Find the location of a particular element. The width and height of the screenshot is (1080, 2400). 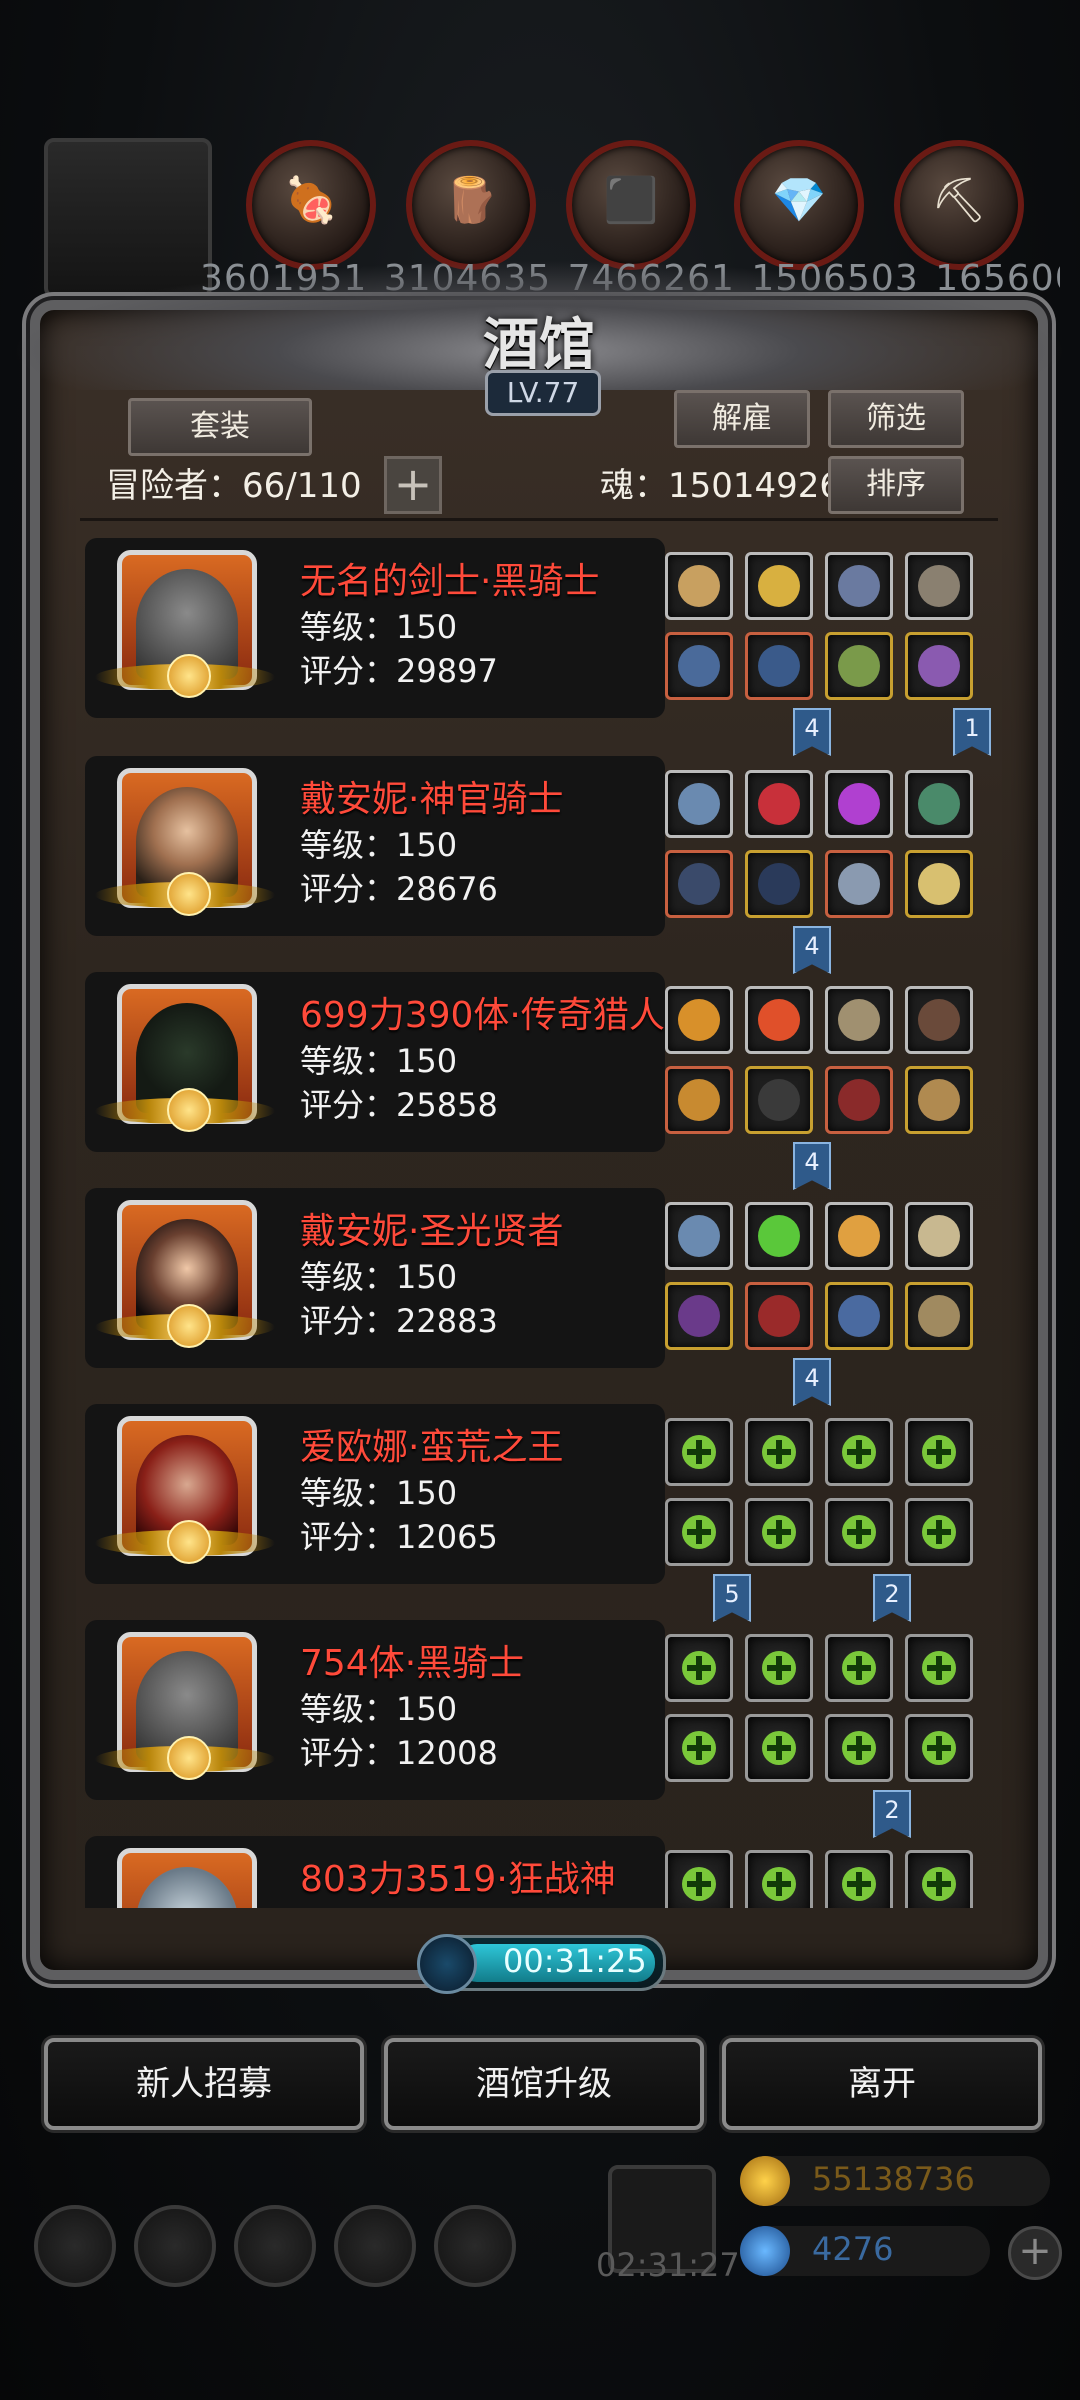

ore-resource-icon: ⛏ is located at coordinates (959, 205).